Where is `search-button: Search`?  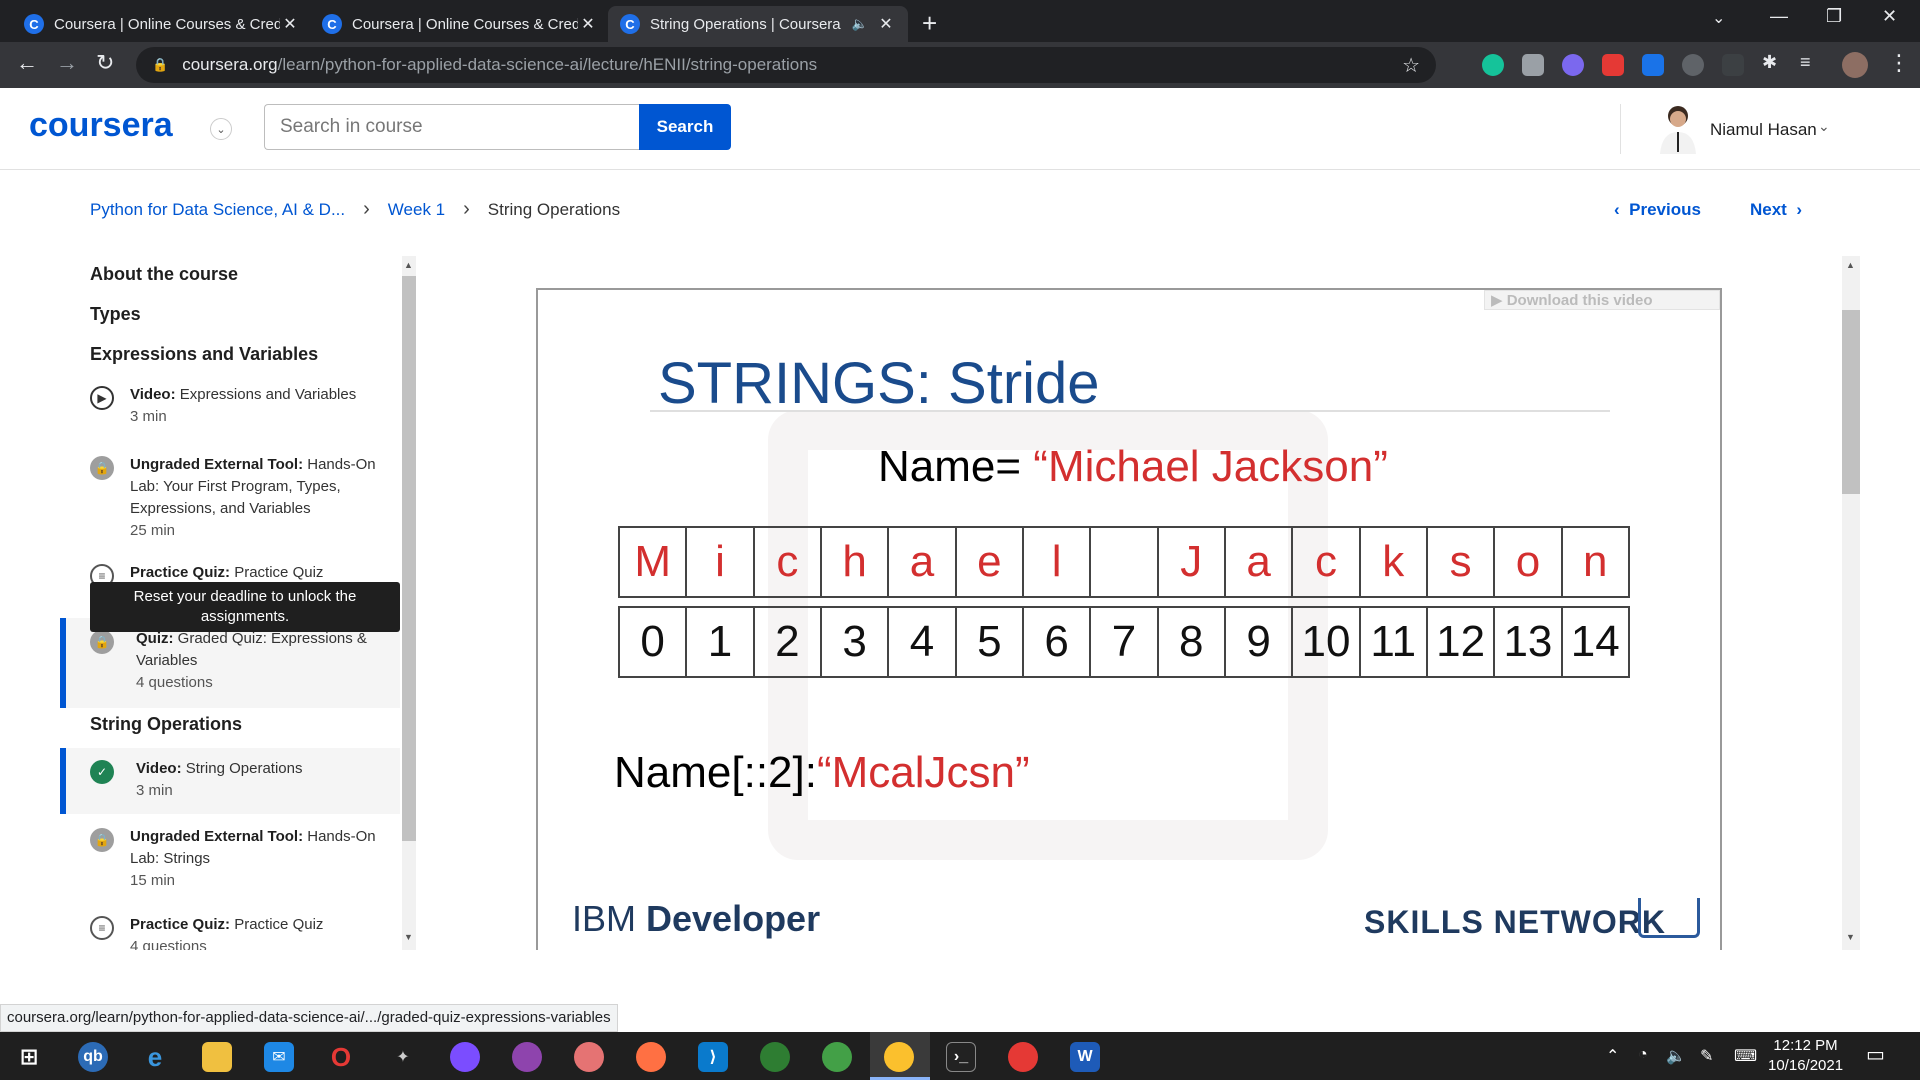
search-button: Search is located at coordinates (685, 127).